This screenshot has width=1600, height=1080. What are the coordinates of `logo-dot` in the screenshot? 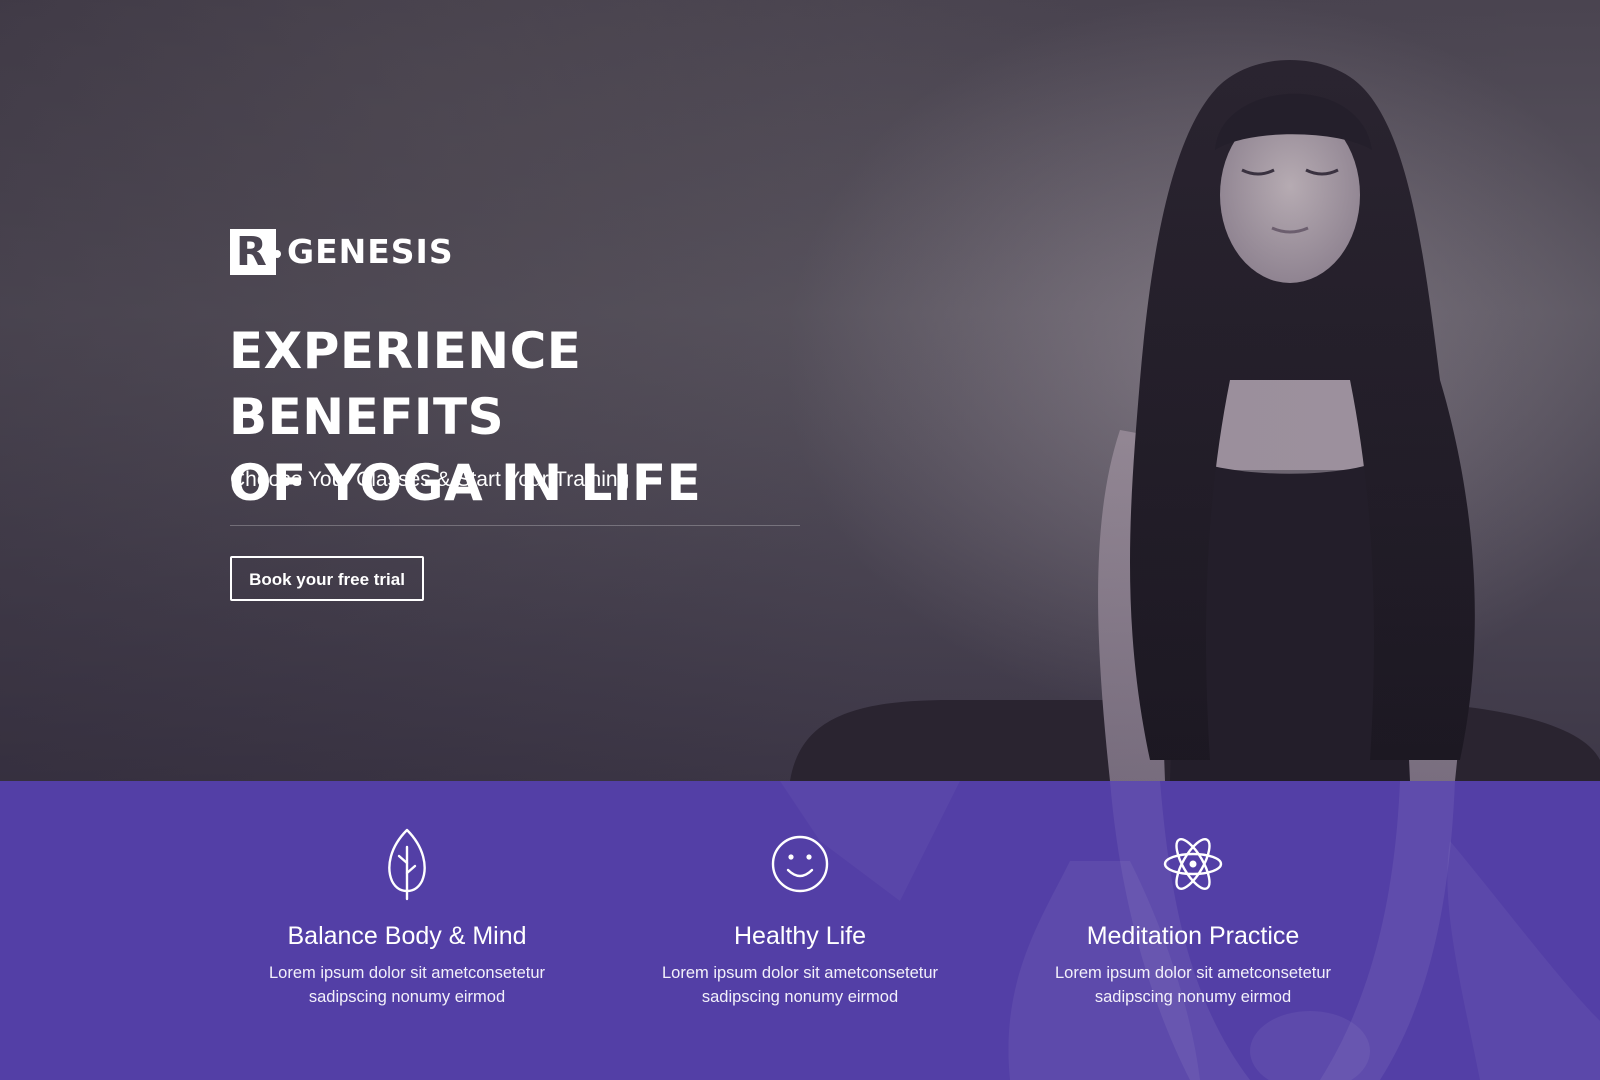 It's located at (277, 254).